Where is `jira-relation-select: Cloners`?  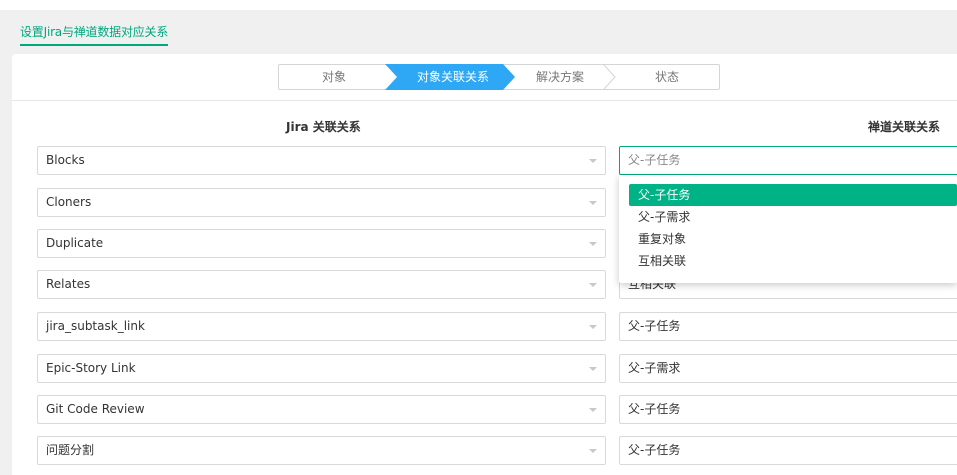 jira-relation-select: Cloners is located at coordinates (321, 202).